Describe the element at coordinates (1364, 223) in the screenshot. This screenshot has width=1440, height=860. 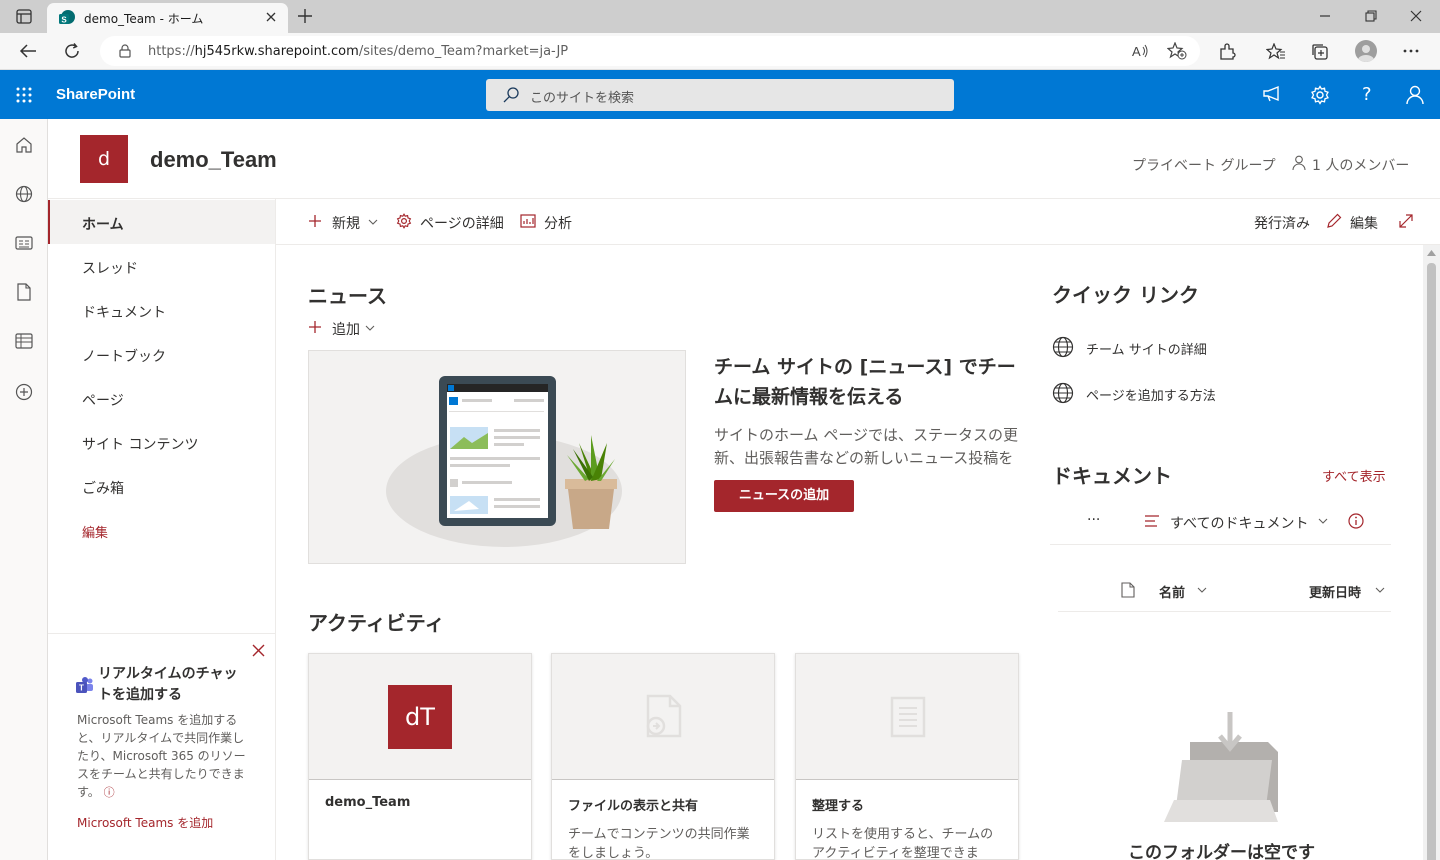
I see `edit-command: 編集` at that location.